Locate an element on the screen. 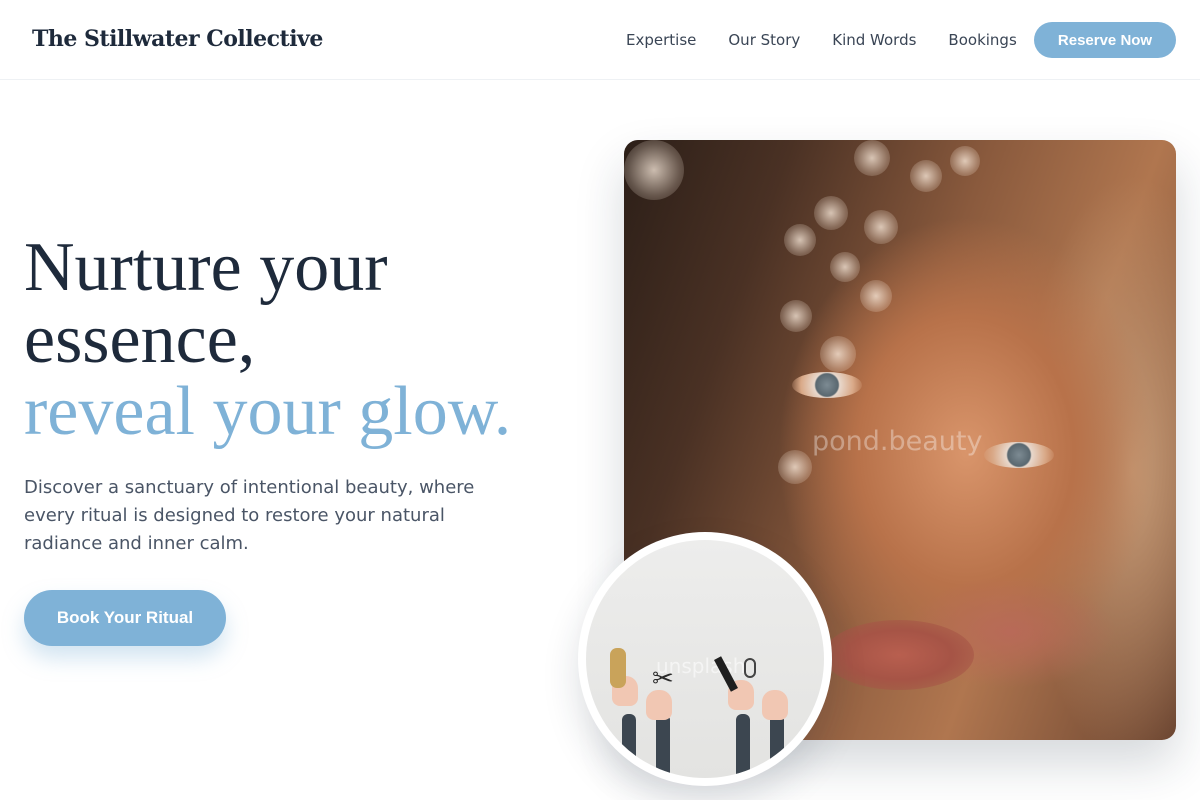 The height and width of the screenshot is (800, 1200). hair-brush-icon is located at coordinates (618, 668).